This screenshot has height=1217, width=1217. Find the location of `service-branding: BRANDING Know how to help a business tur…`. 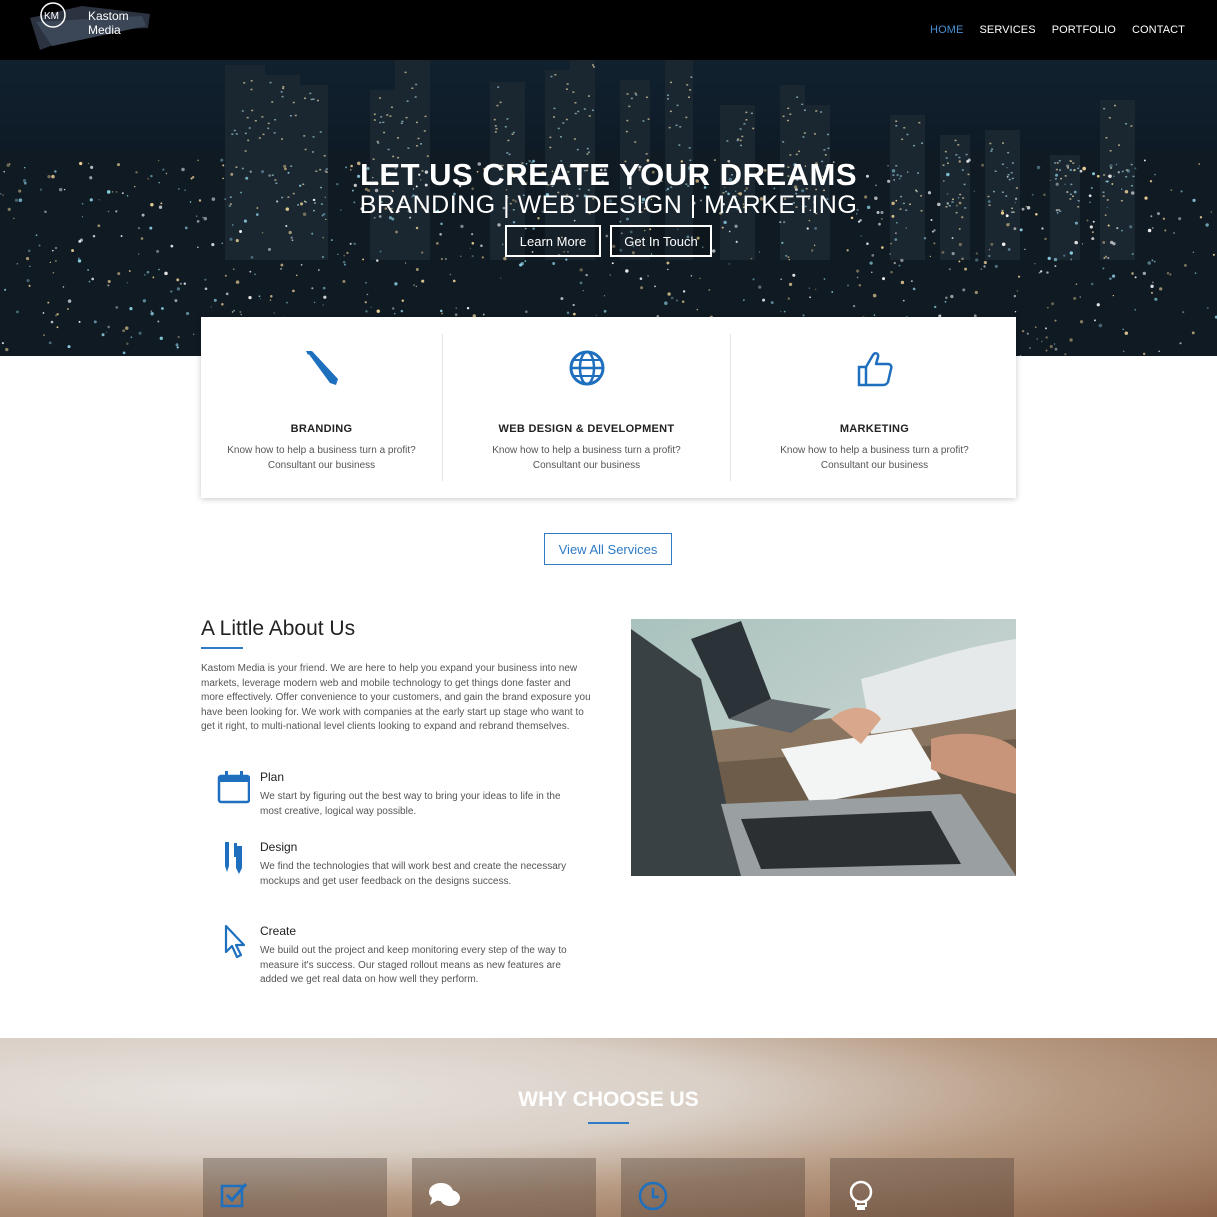

service-branding: BRANDING Know how to help a business tur… is located at coordinates (321, 407).